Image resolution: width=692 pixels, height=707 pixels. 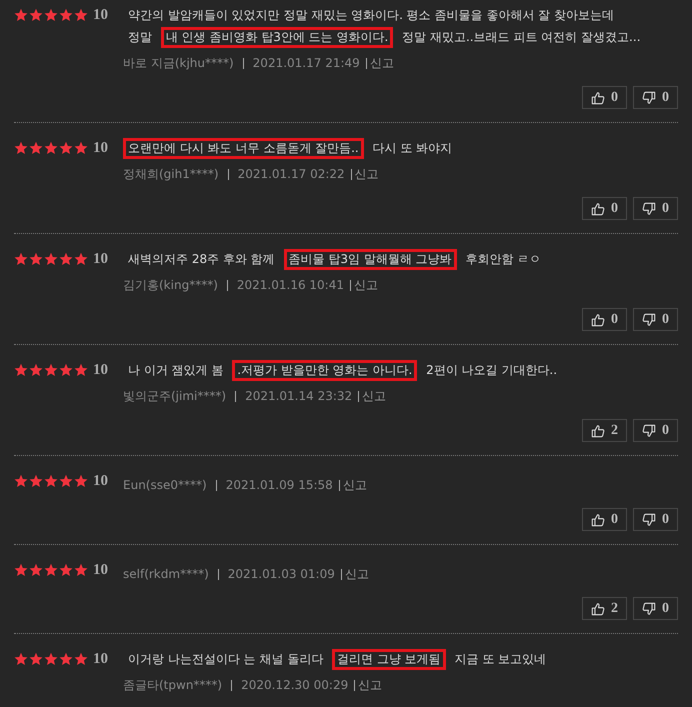 I want to click on review-text: 다시 또 봐야지, so click(x=413, y=148).